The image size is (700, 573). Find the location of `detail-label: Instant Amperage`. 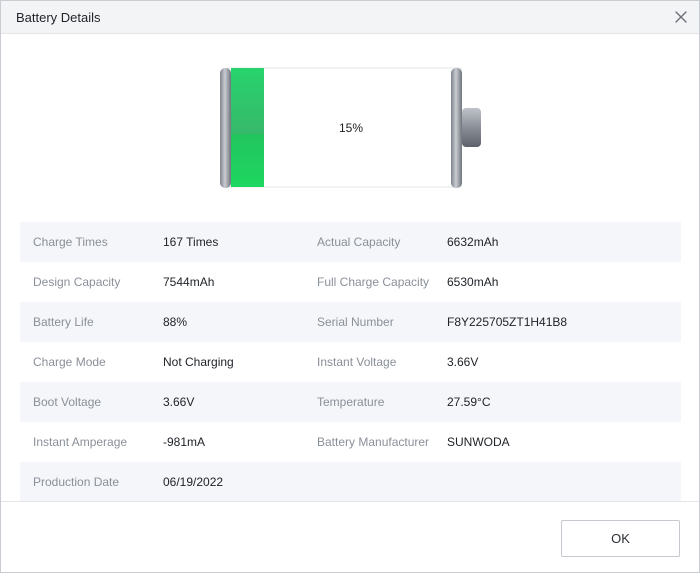

detail-label: Instant Amperage is located at coordinates (80, 442).